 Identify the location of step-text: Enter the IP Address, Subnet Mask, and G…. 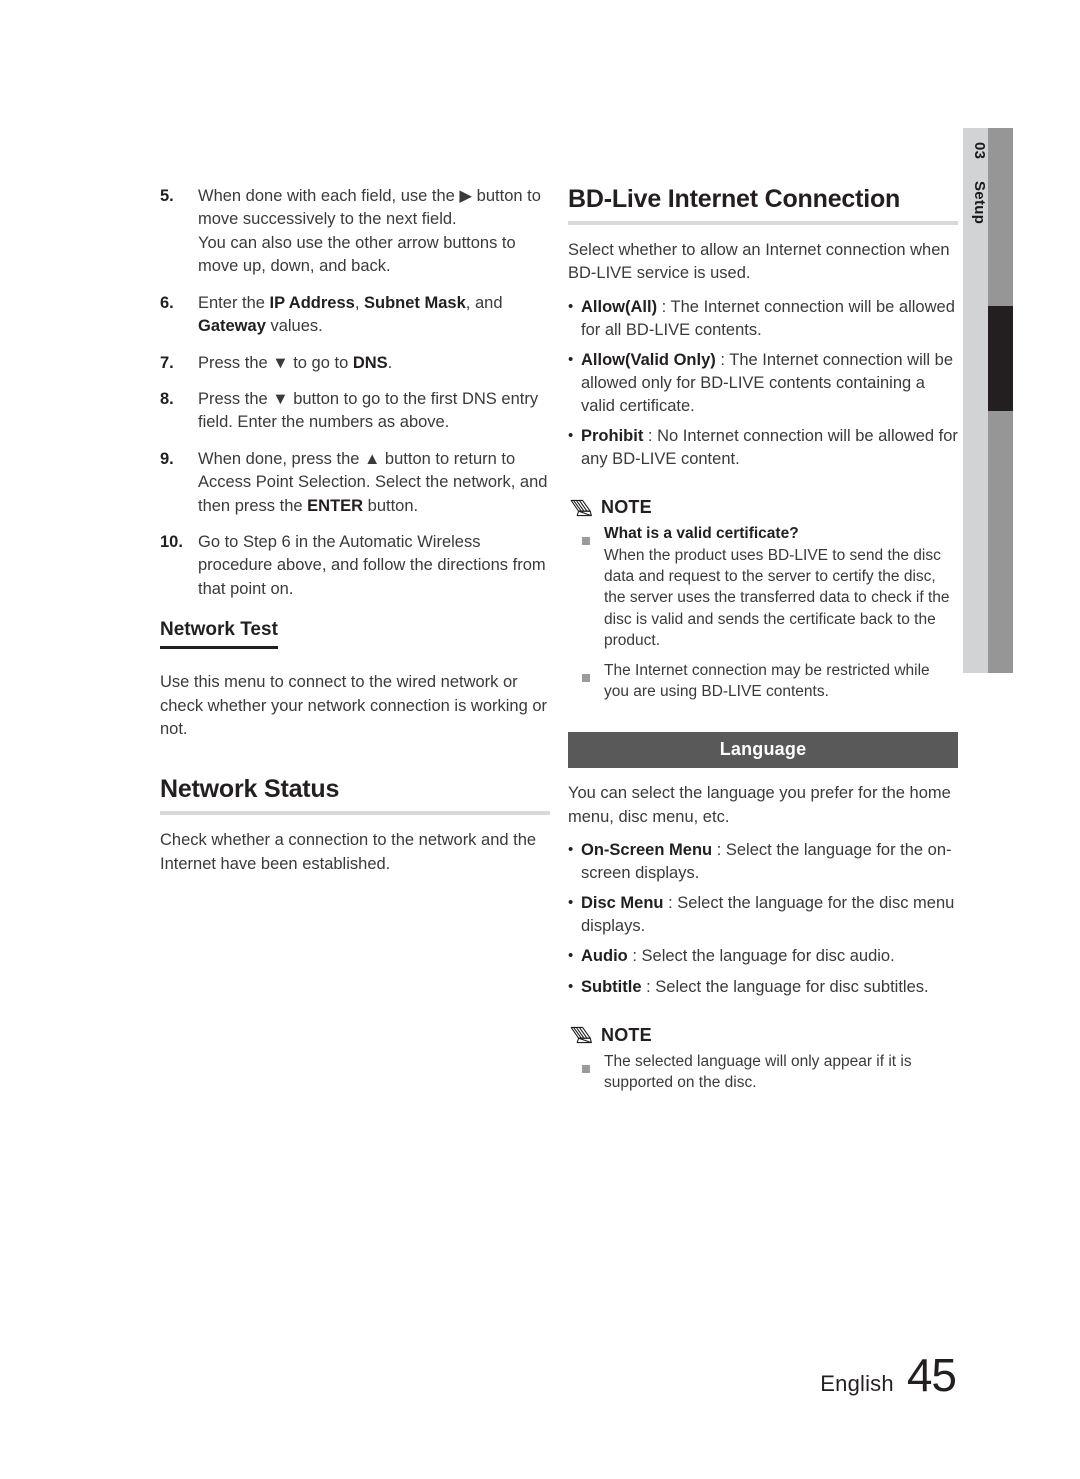
(374, 315).